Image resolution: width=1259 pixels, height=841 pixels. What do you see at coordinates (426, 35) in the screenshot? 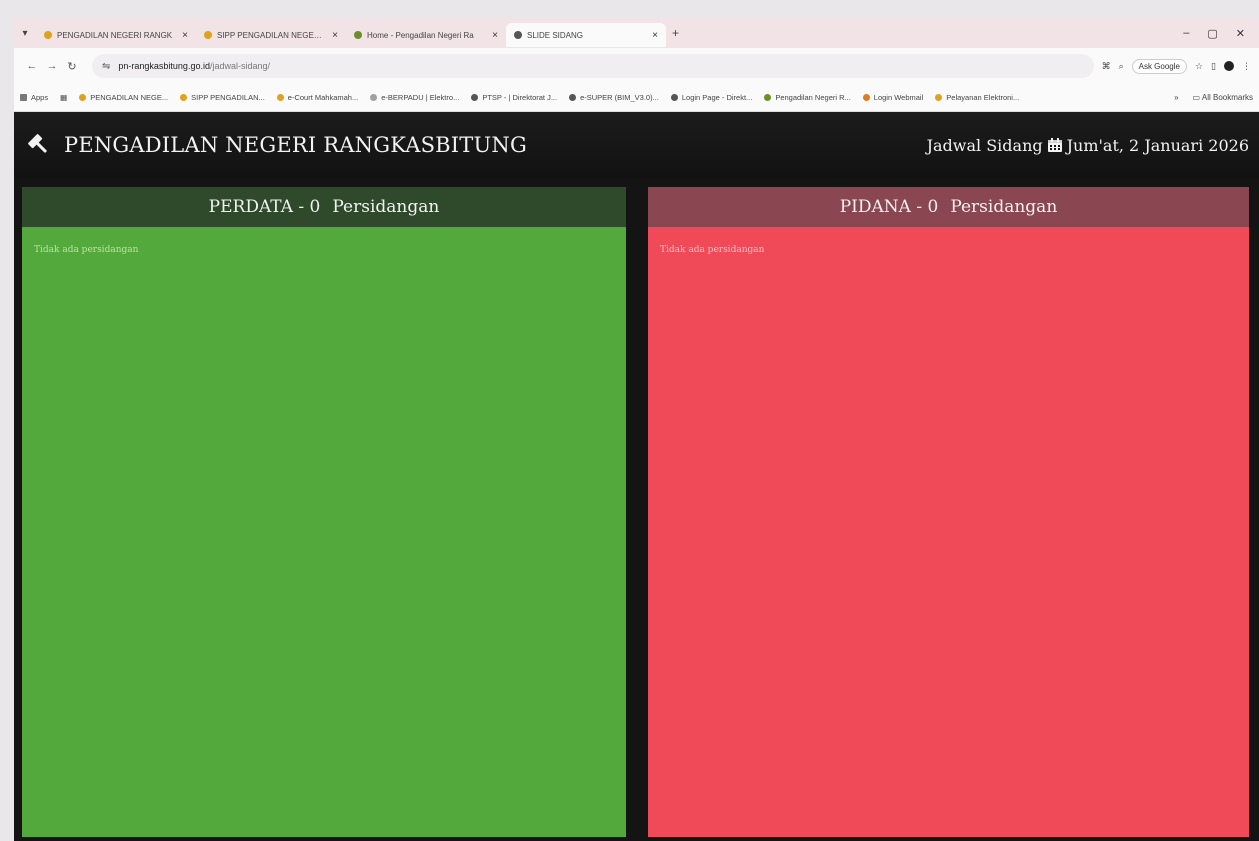
I see `browser-tab: Home - Pengadilan Negeri Ra ×` at bounding box center [426, 35].